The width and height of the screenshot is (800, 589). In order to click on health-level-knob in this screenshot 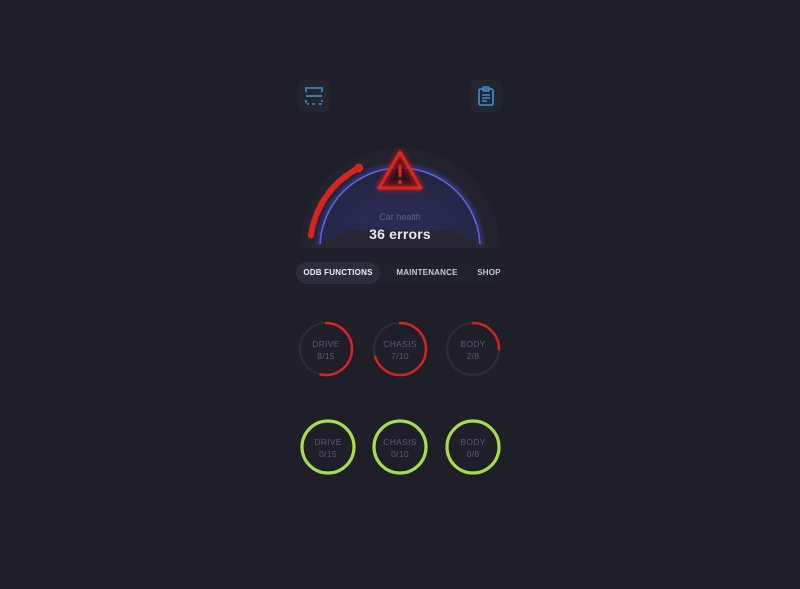, I will do `click(359, 168)`.